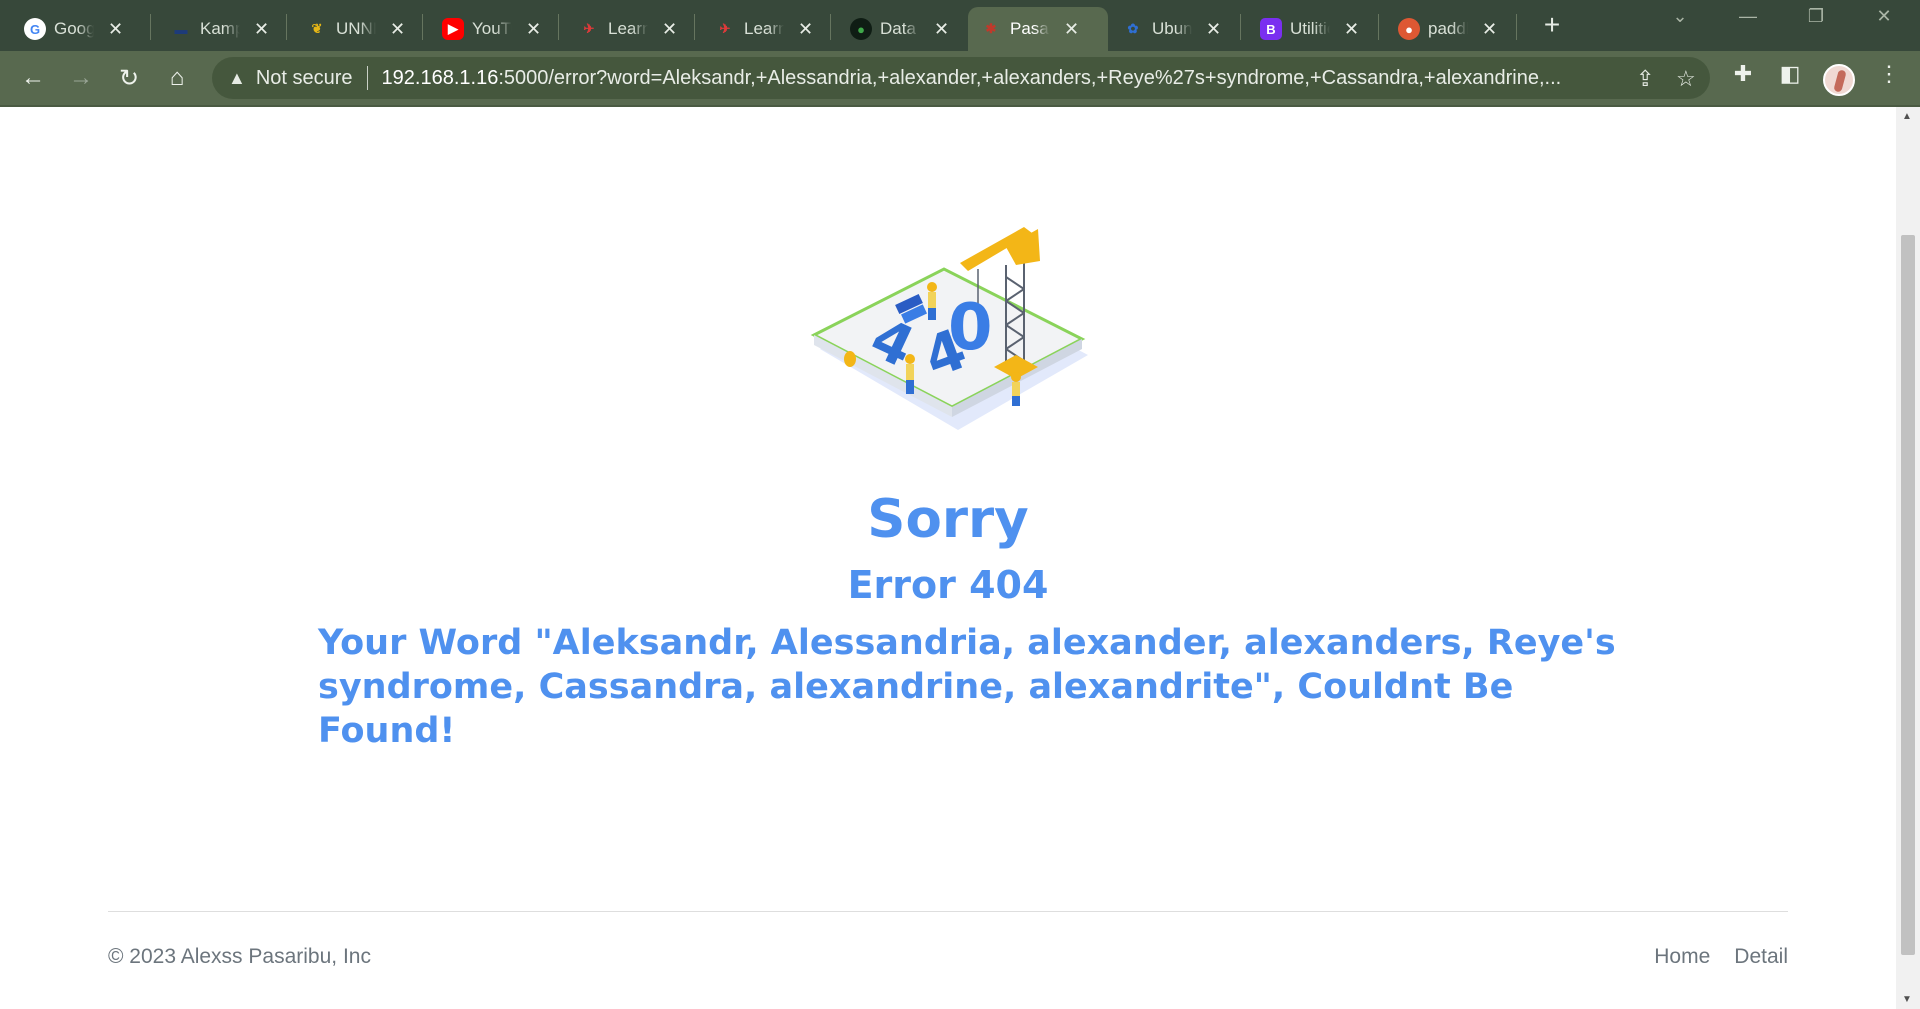 The width and height of the screenshot is (1920, 1009). What do you see at coordinates (1409, 29) in the screenshot?
I see `duckduckgo-icon: ●` at bounding box center [1409, 29].